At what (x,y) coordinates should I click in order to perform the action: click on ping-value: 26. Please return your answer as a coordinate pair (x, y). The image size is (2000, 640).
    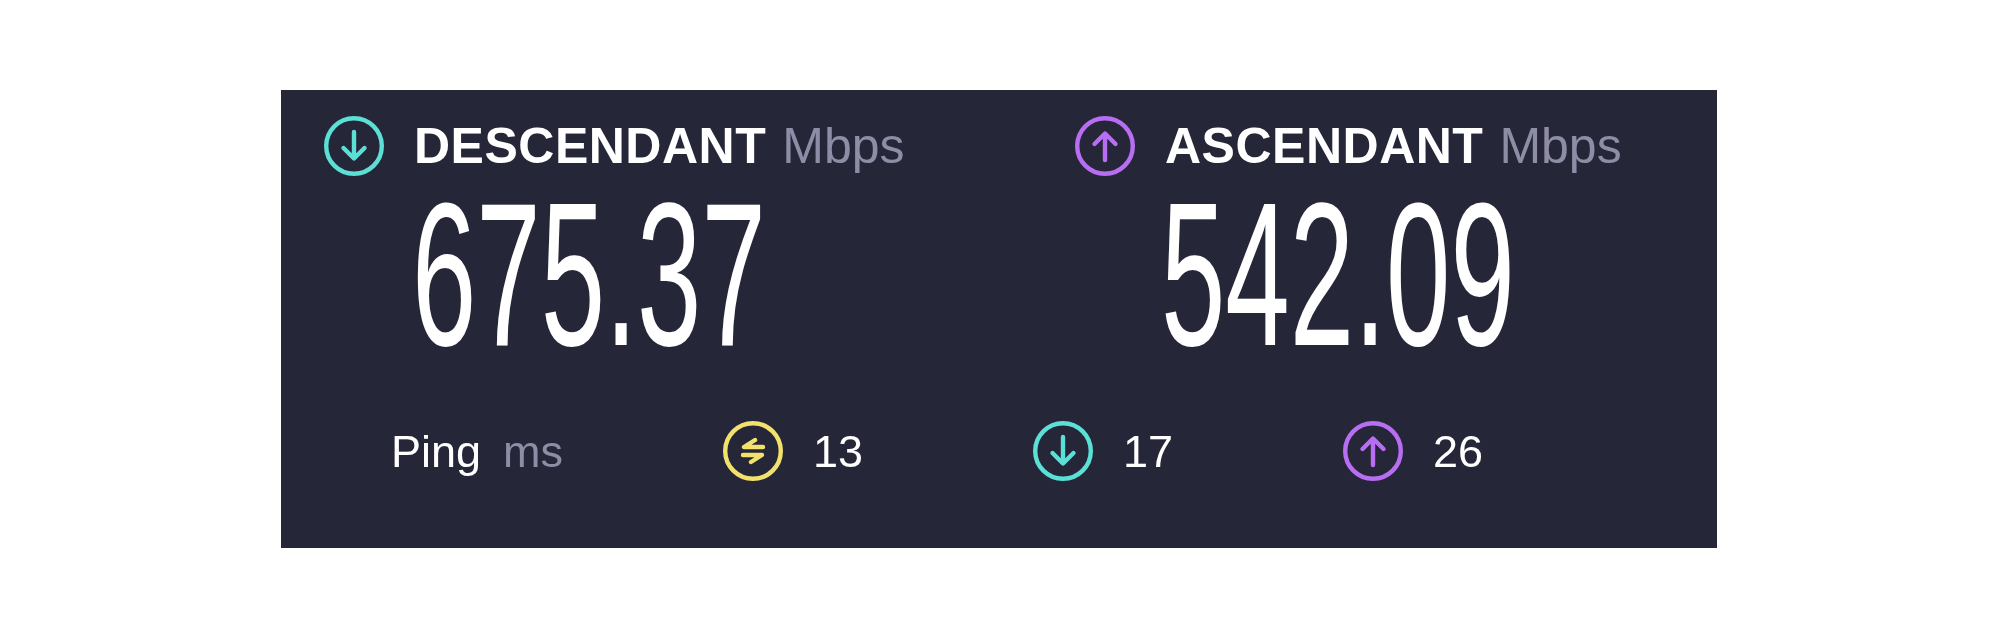
    Looking at the image, I should click on (1458, 451).